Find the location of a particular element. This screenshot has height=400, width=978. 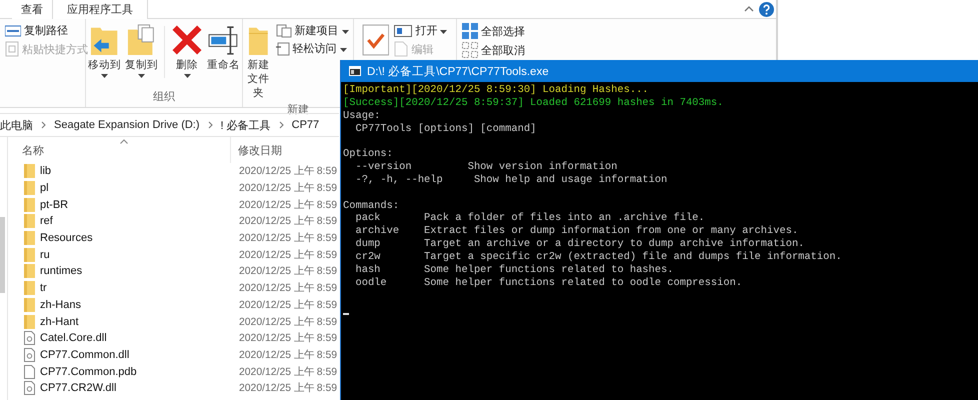

console-line: archive Extract files or dump information from one or many archives. is located at coordinates (577, 231).